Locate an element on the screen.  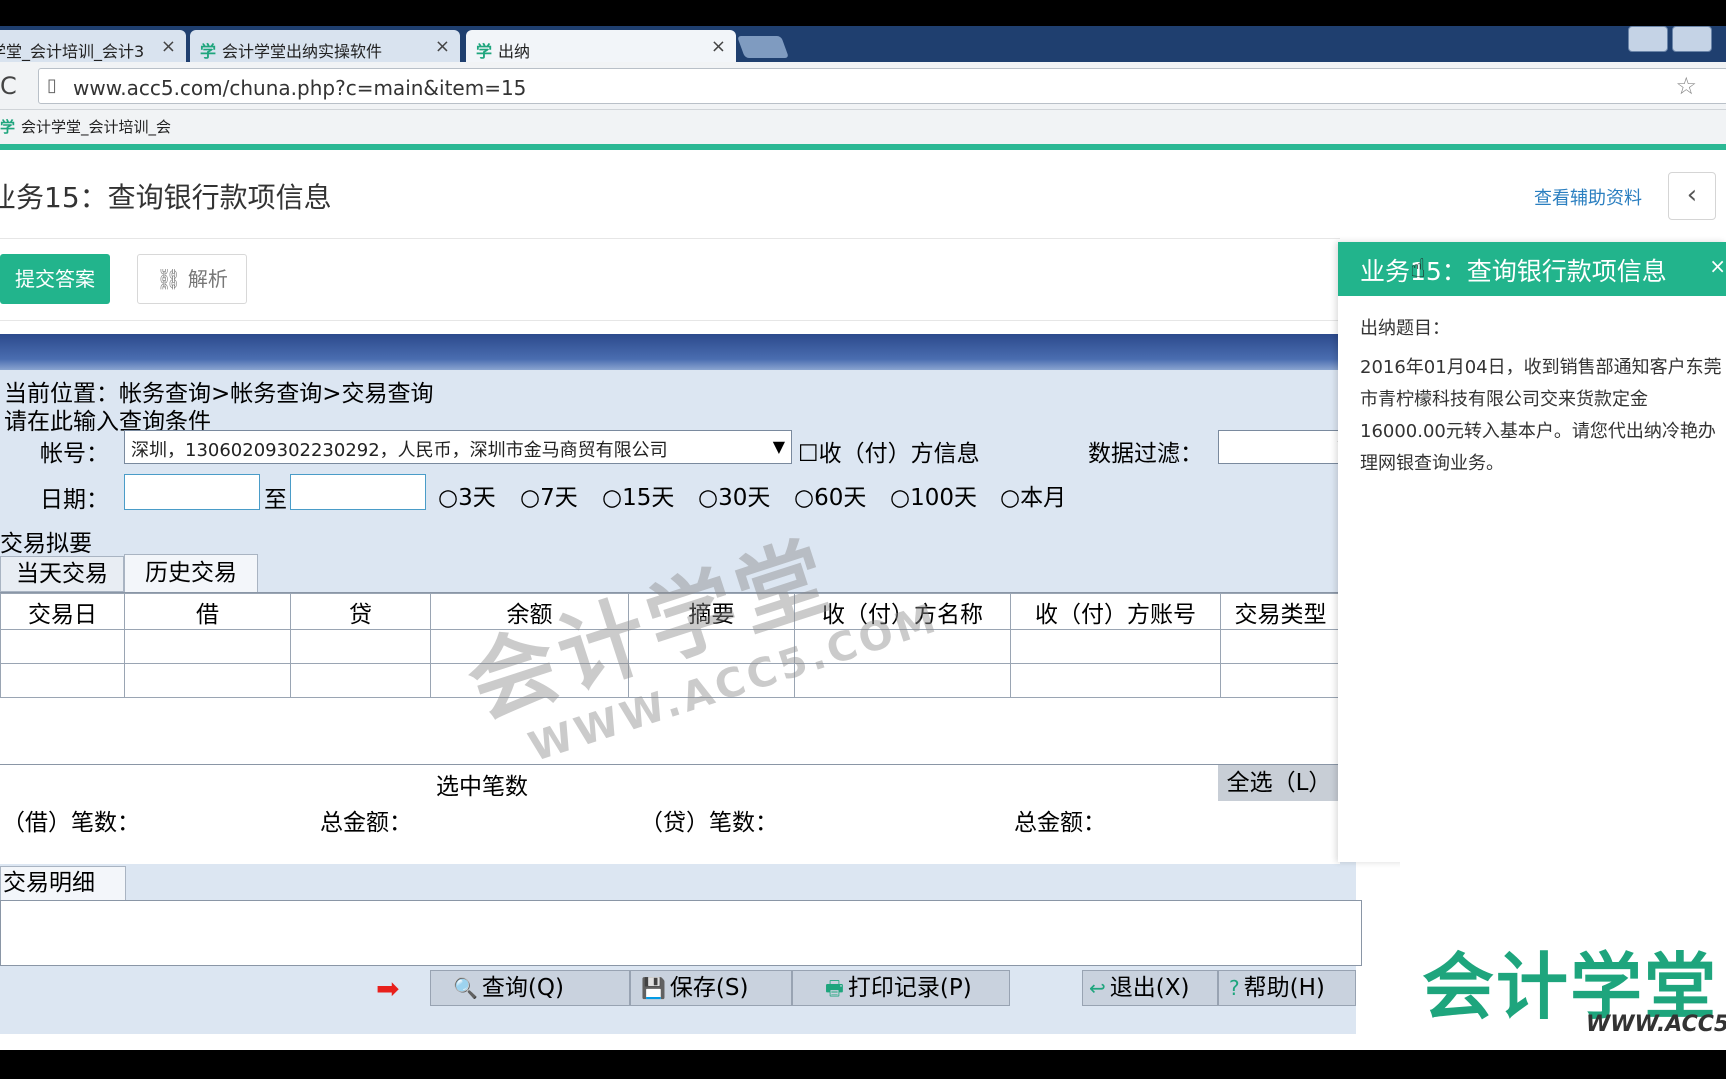
range-radio-month: ○本月 is located at coordinates (1033, 495).